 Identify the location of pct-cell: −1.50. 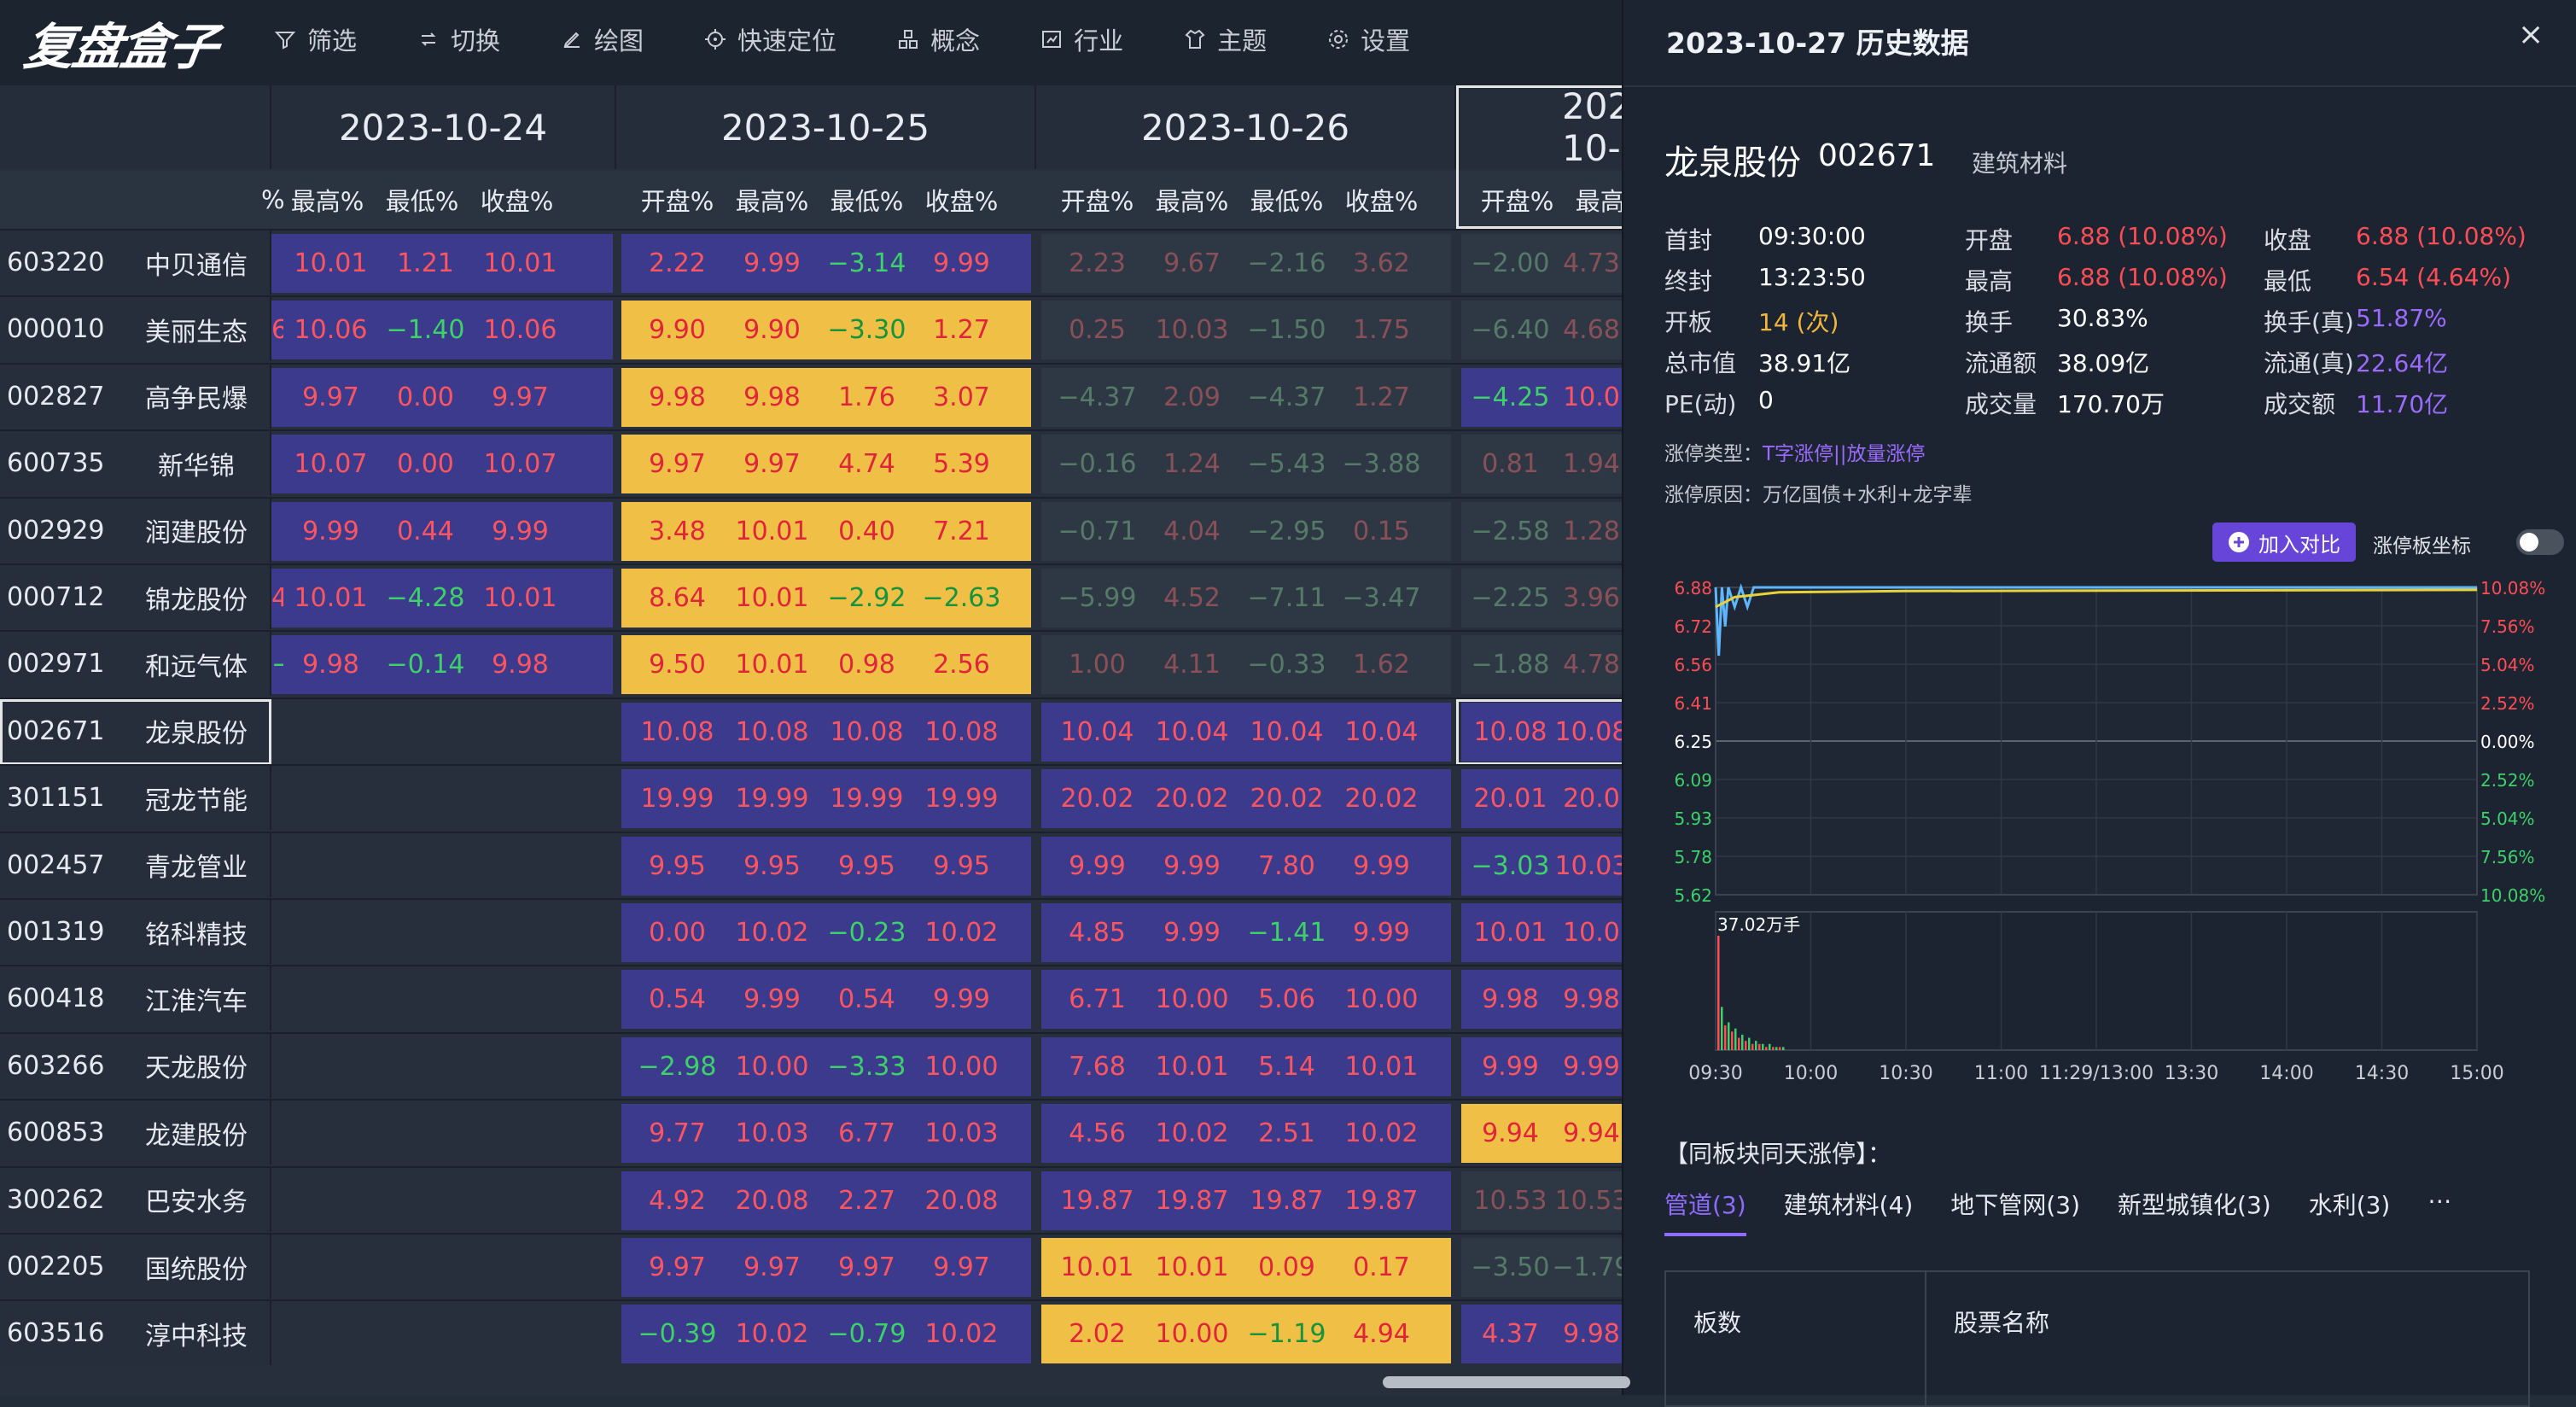
(1286, 330).